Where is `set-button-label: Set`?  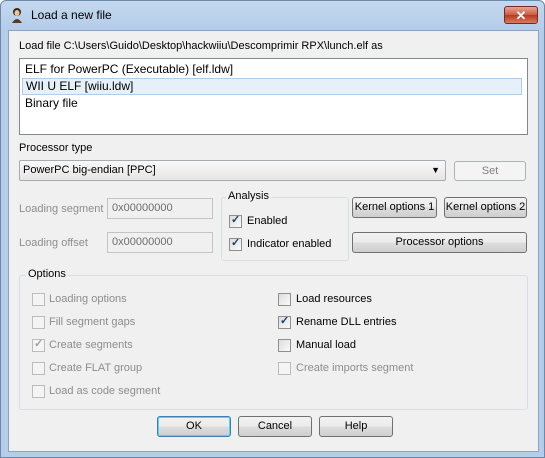 set-button-label: Set is located at coordinates (490, 171).